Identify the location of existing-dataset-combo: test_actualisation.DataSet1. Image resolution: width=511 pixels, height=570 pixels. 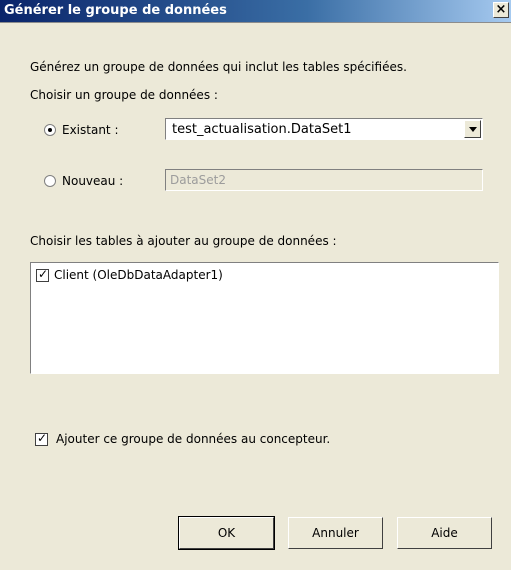
(324, 129).